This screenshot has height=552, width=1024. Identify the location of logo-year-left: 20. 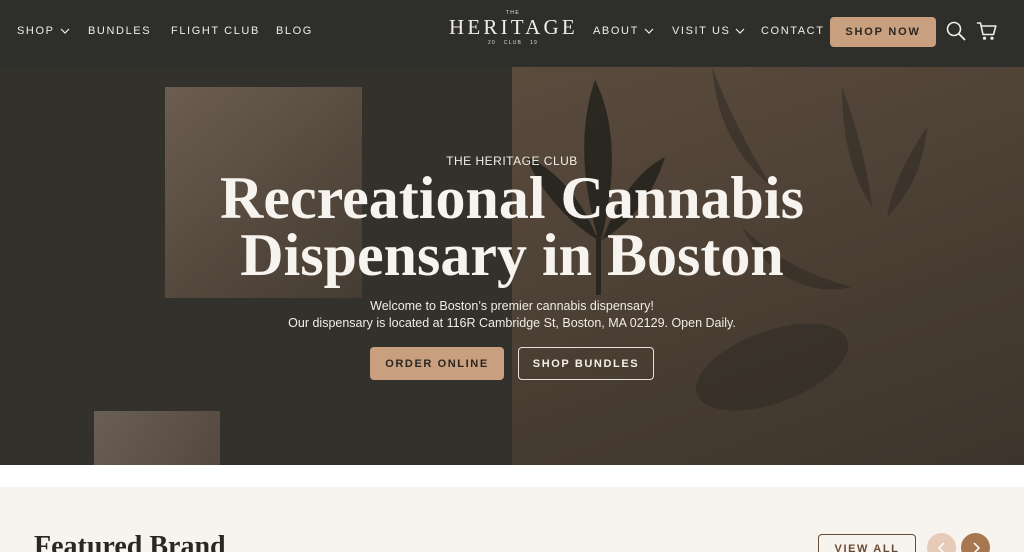
(491, 43).